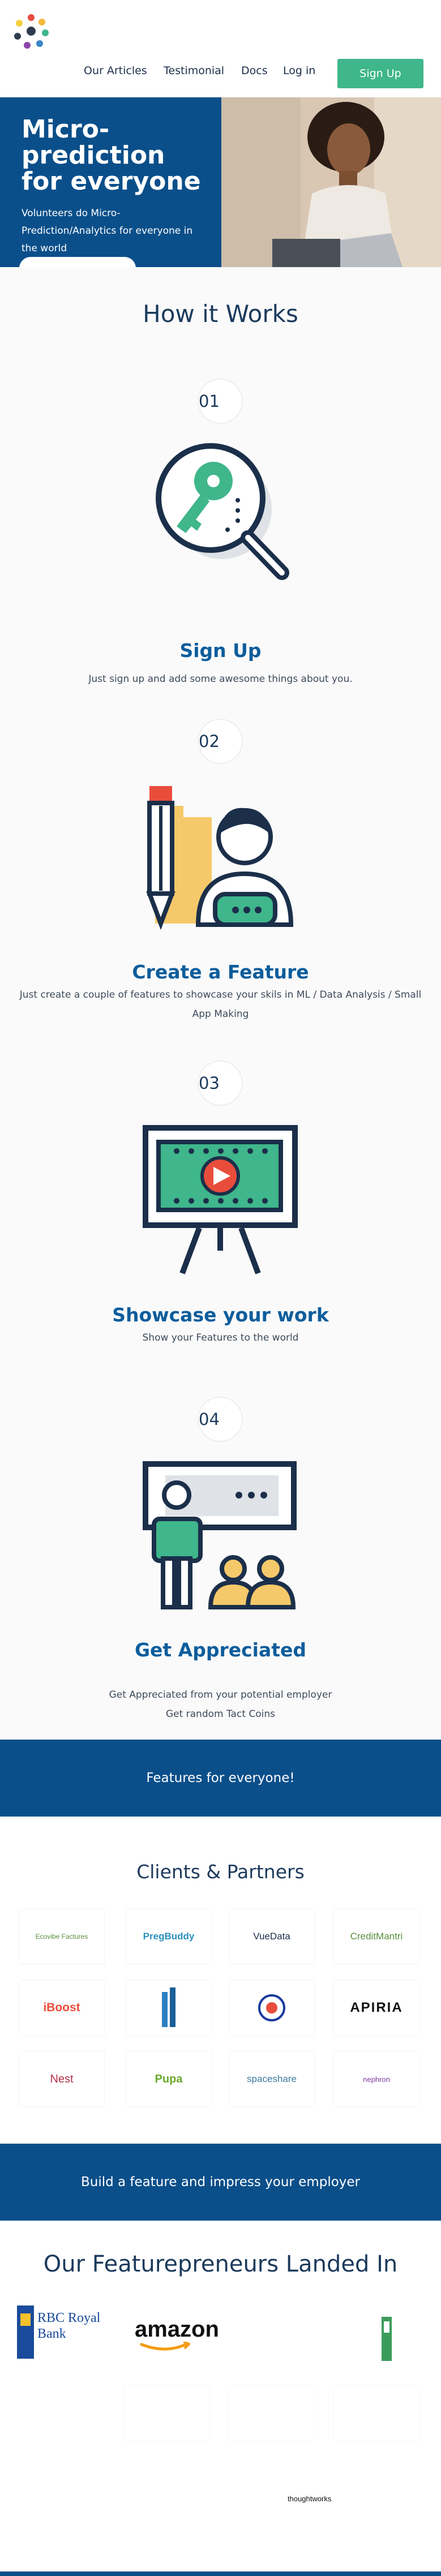 The width and height of the screenshot is (441, 2576). What do you see at coordinates (172, 2332) in the screenshot?
I see `company-logo-amazon: amazon` at bounding box center [172, 2332].